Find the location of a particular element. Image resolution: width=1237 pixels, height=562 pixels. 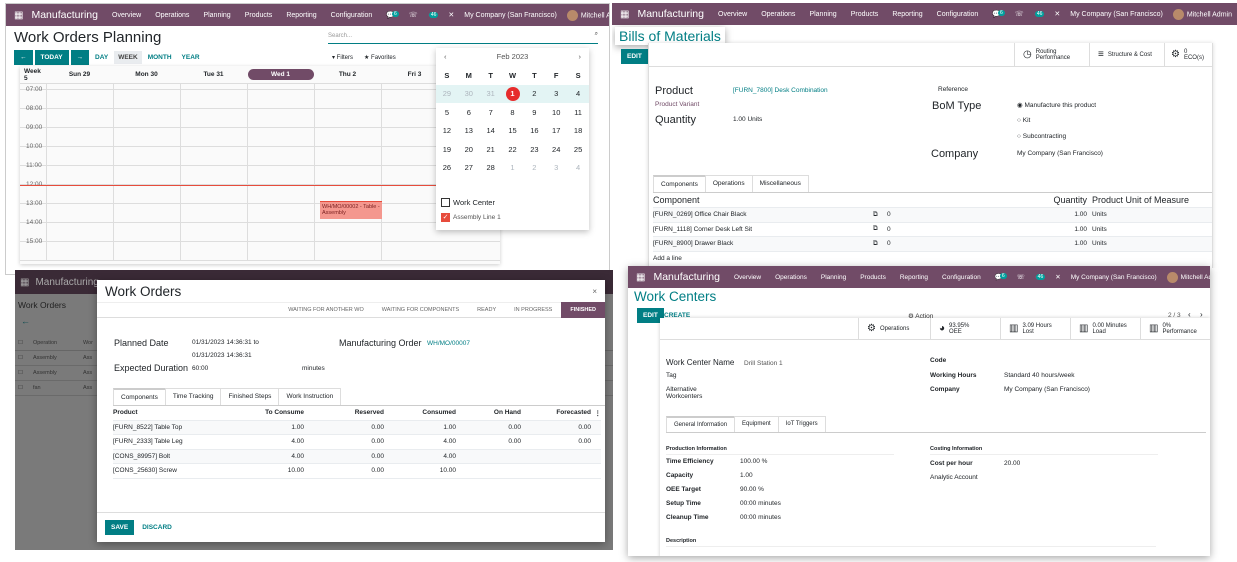

stat-button-operations: ⚙ Operations is located at coordinates (894, 328).